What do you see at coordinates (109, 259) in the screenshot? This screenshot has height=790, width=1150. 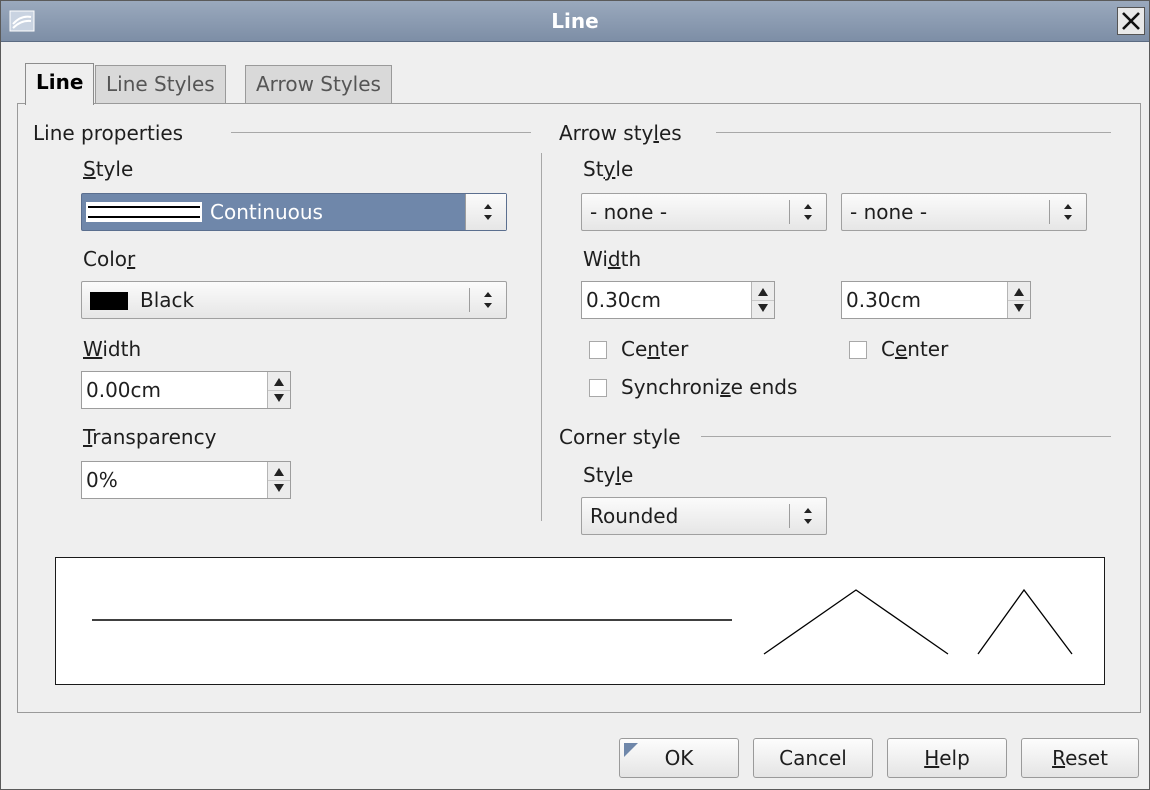 I see `color-label: Color` at bounding box center [109, 259].